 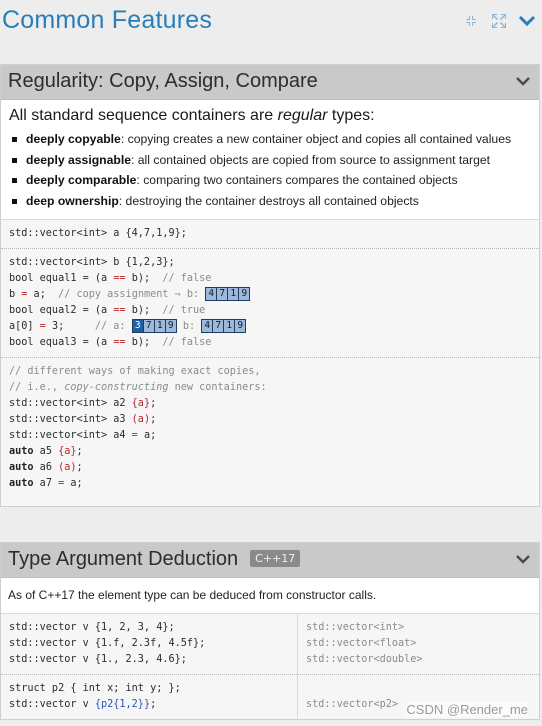 What do you see at coordinates (92, 262) in the screenshot?
I see `code-line: std::vector<int> b {1,2,3};` at bounding box center [92, 262].